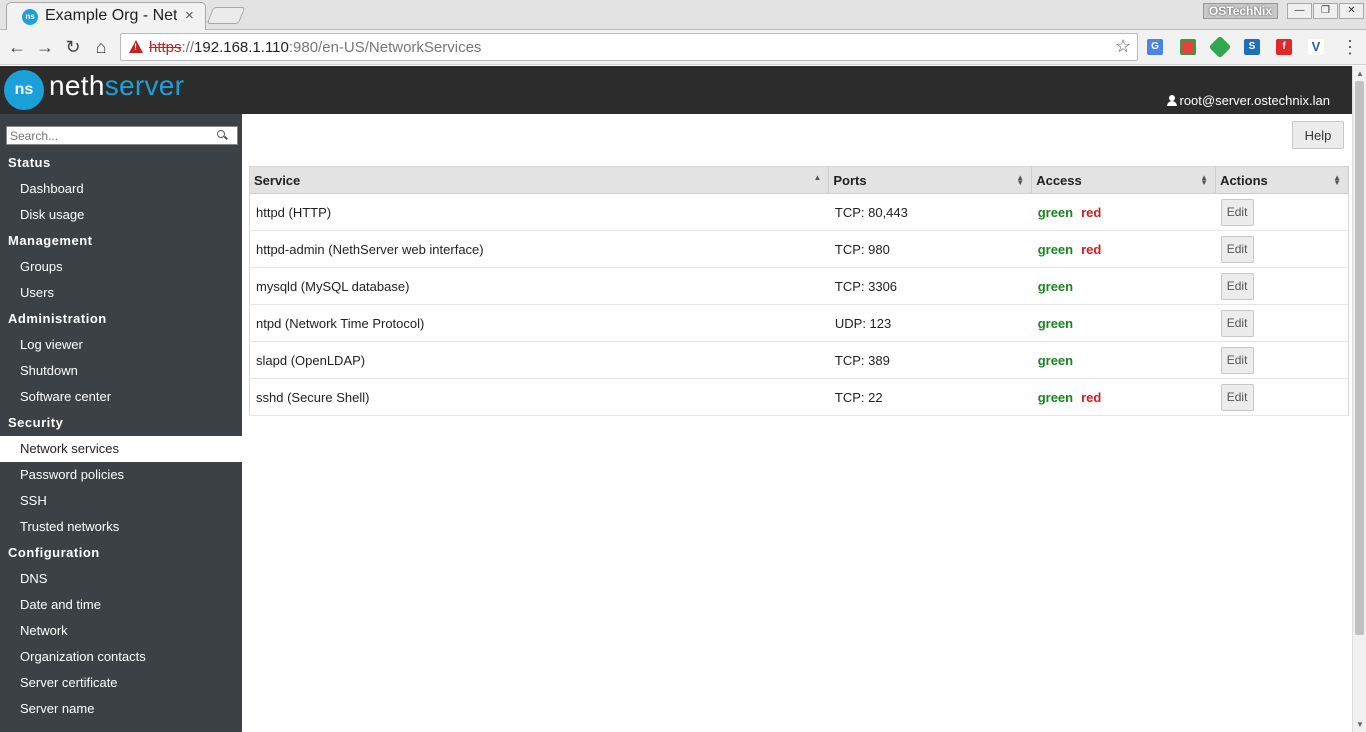 The width and height of the screenshot is (1366, 732). What do you see at coordinates (54, 552) in the screenshot?
I see `sidebar-group-heading: Configuration` at bounding box center [54, 552].